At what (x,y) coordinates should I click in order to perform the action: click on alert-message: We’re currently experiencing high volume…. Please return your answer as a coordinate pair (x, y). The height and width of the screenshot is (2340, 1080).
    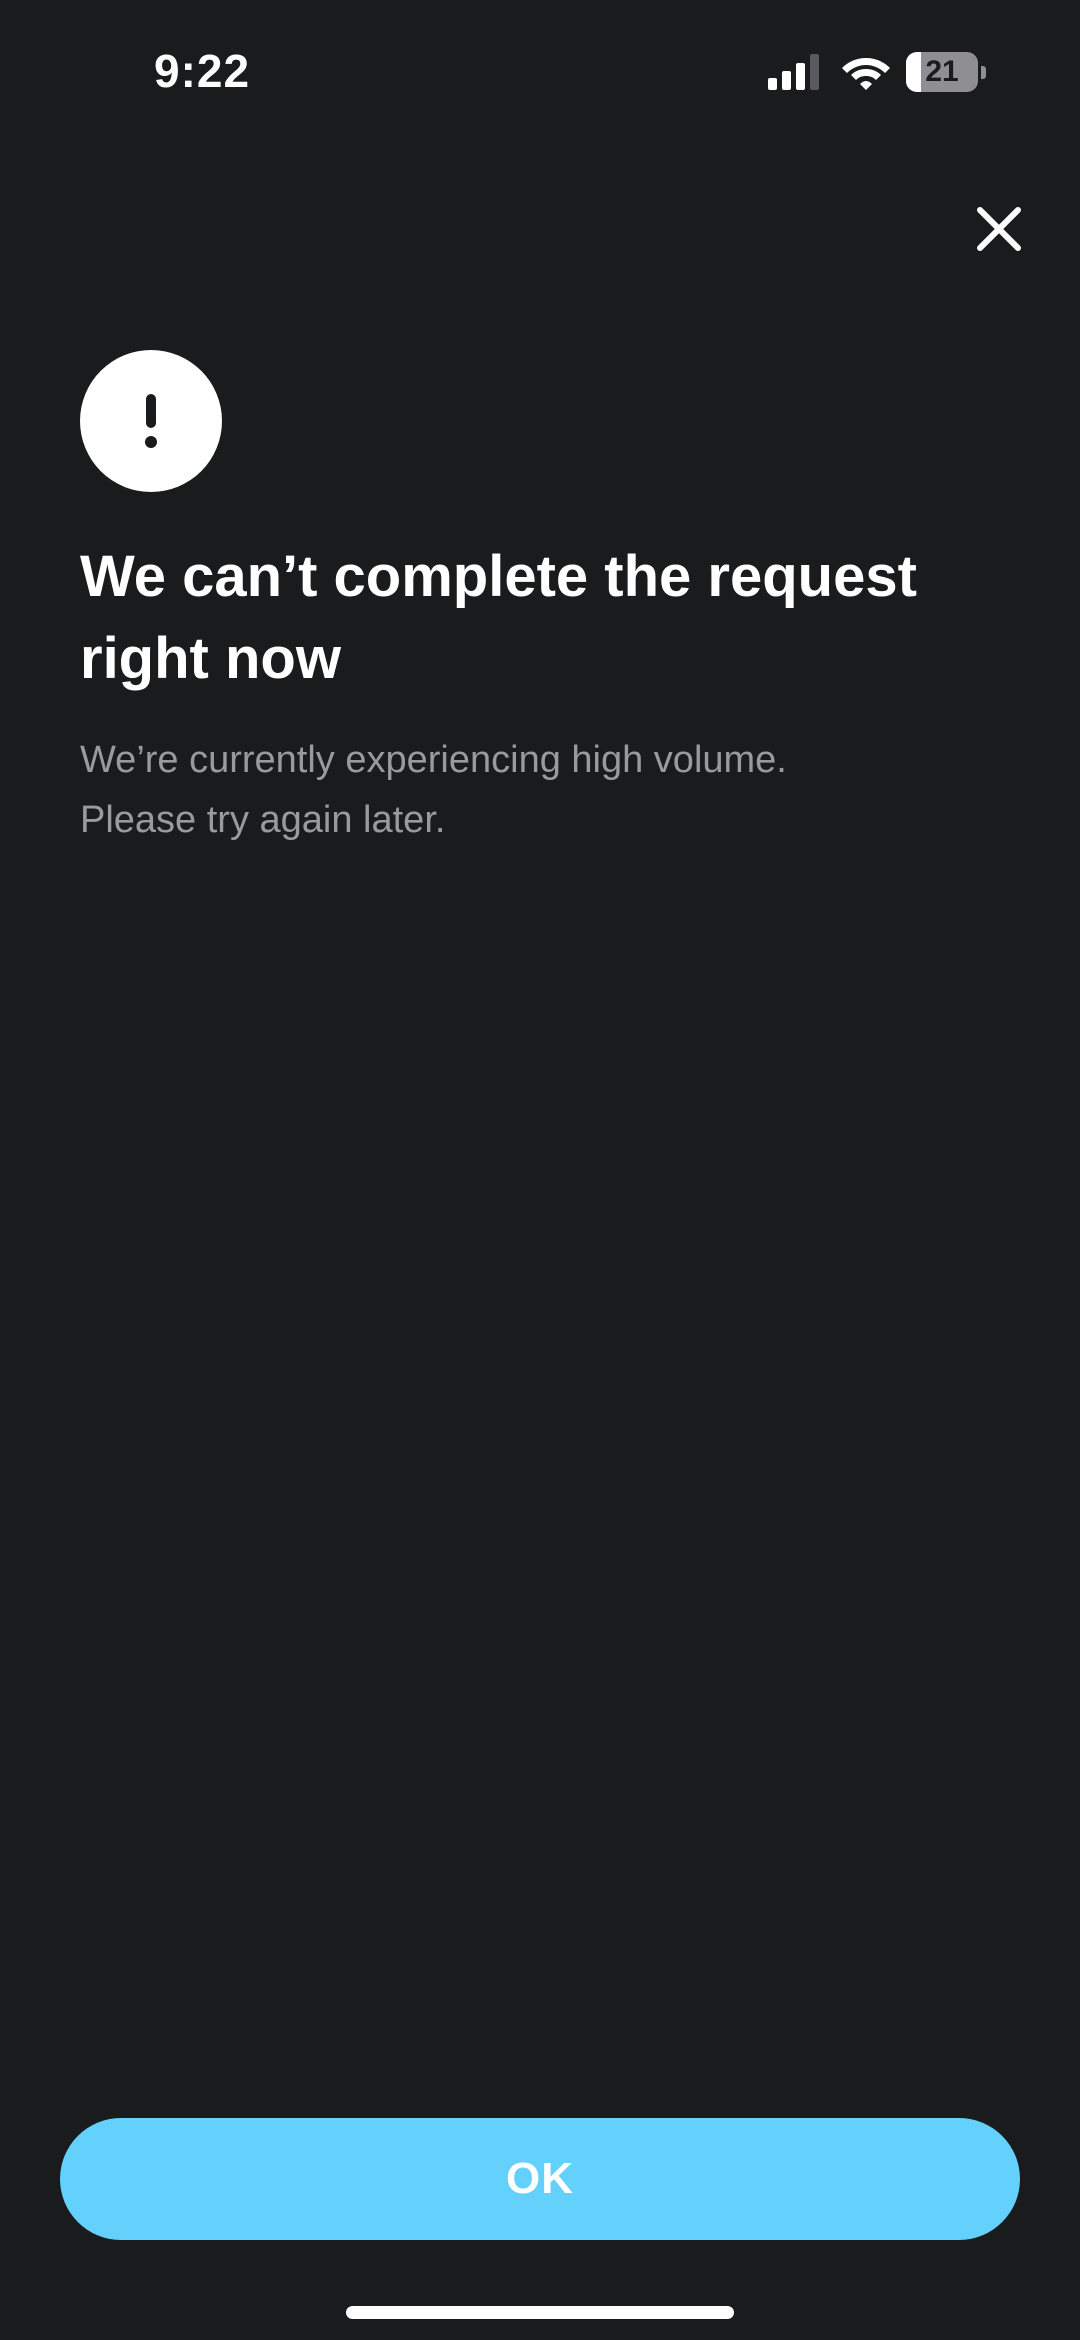
    Looking at the image, I should click on (540, 790).